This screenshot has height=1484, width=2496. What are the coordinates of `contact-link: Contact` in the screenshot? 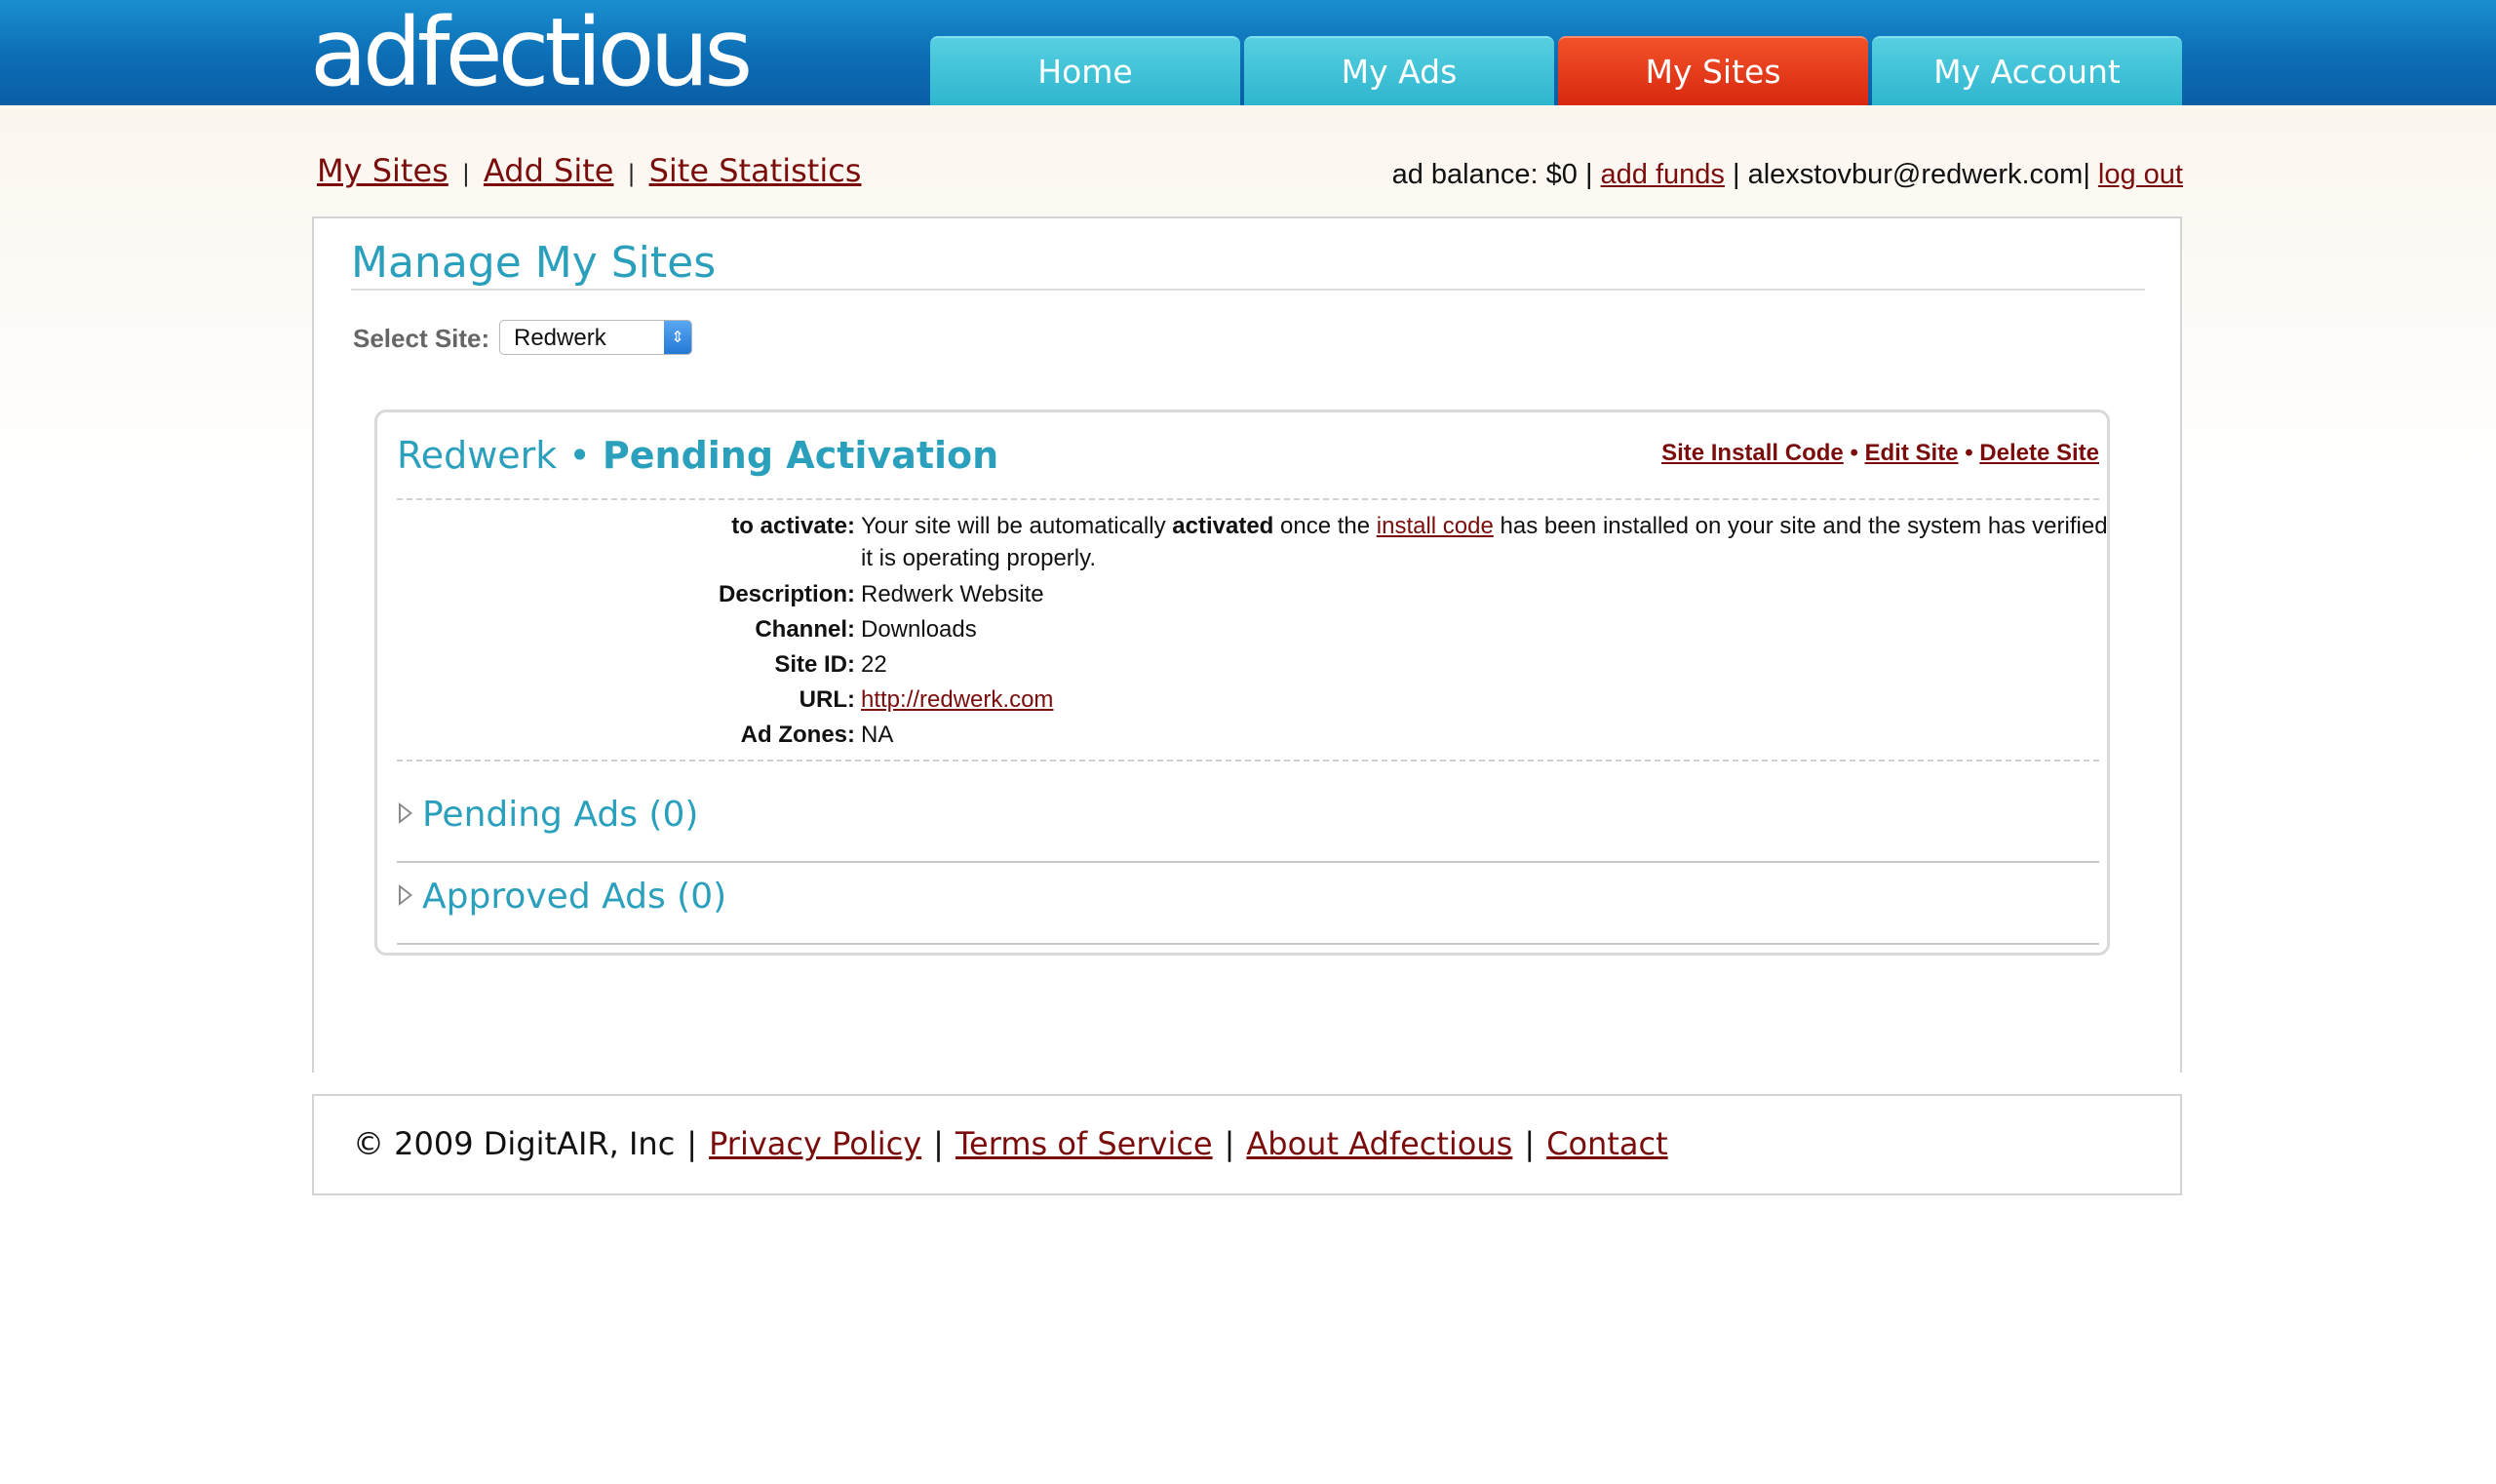 It's located at (1607, 1143).